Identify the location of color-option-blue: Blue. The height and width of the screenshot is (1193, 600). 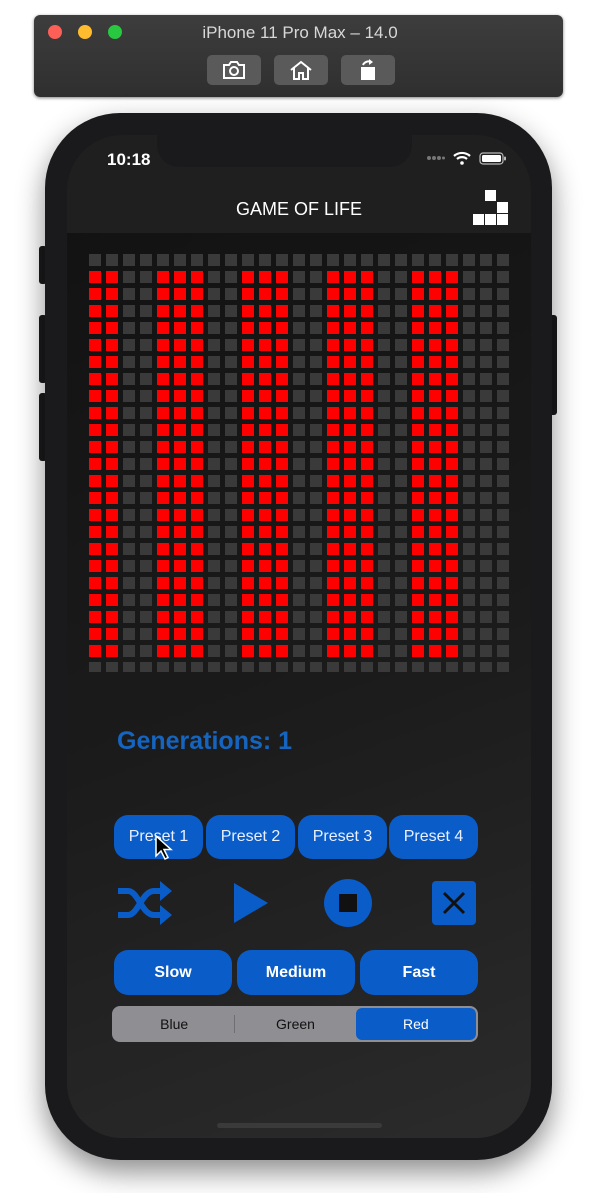
(174, 1024).